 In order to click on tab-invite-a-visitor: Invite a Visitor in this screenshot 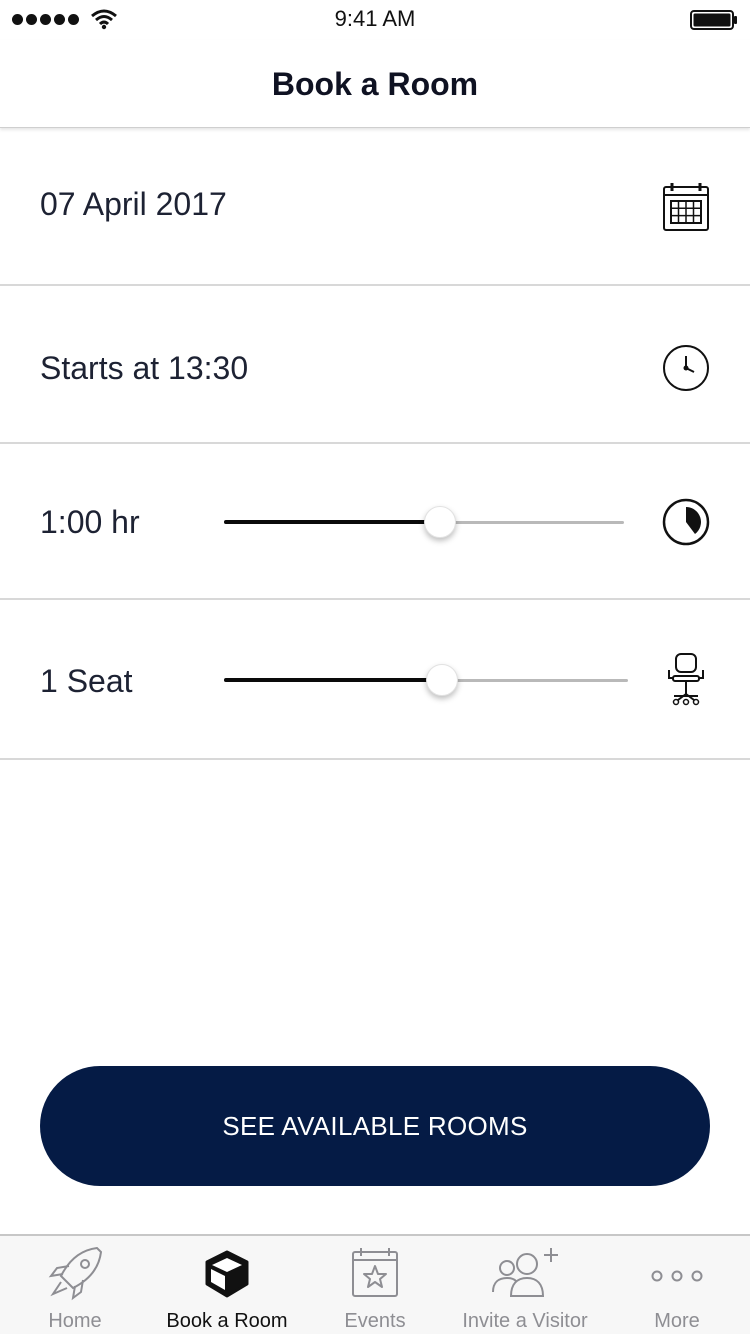, I will do `click(525, 1285)`.